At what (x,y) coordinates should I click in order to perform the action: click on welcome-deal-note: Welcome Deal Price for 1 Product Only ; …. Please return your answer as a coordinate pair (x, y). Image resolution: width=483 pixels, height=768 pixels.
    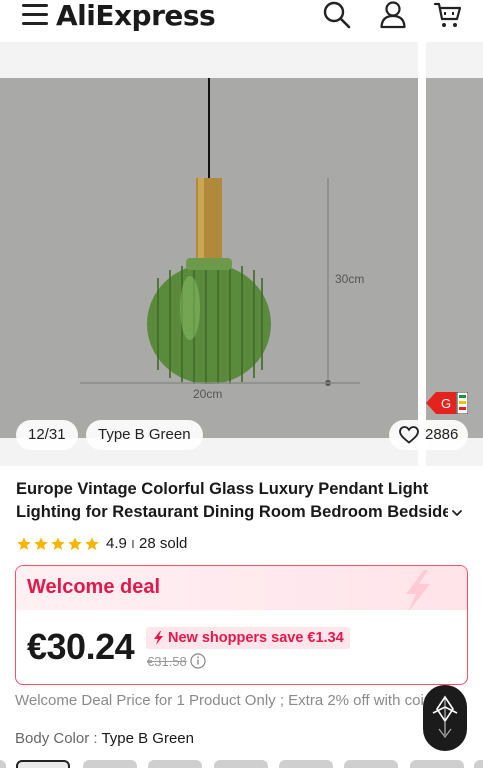
    Looking at the image, I should click on (227, 700).